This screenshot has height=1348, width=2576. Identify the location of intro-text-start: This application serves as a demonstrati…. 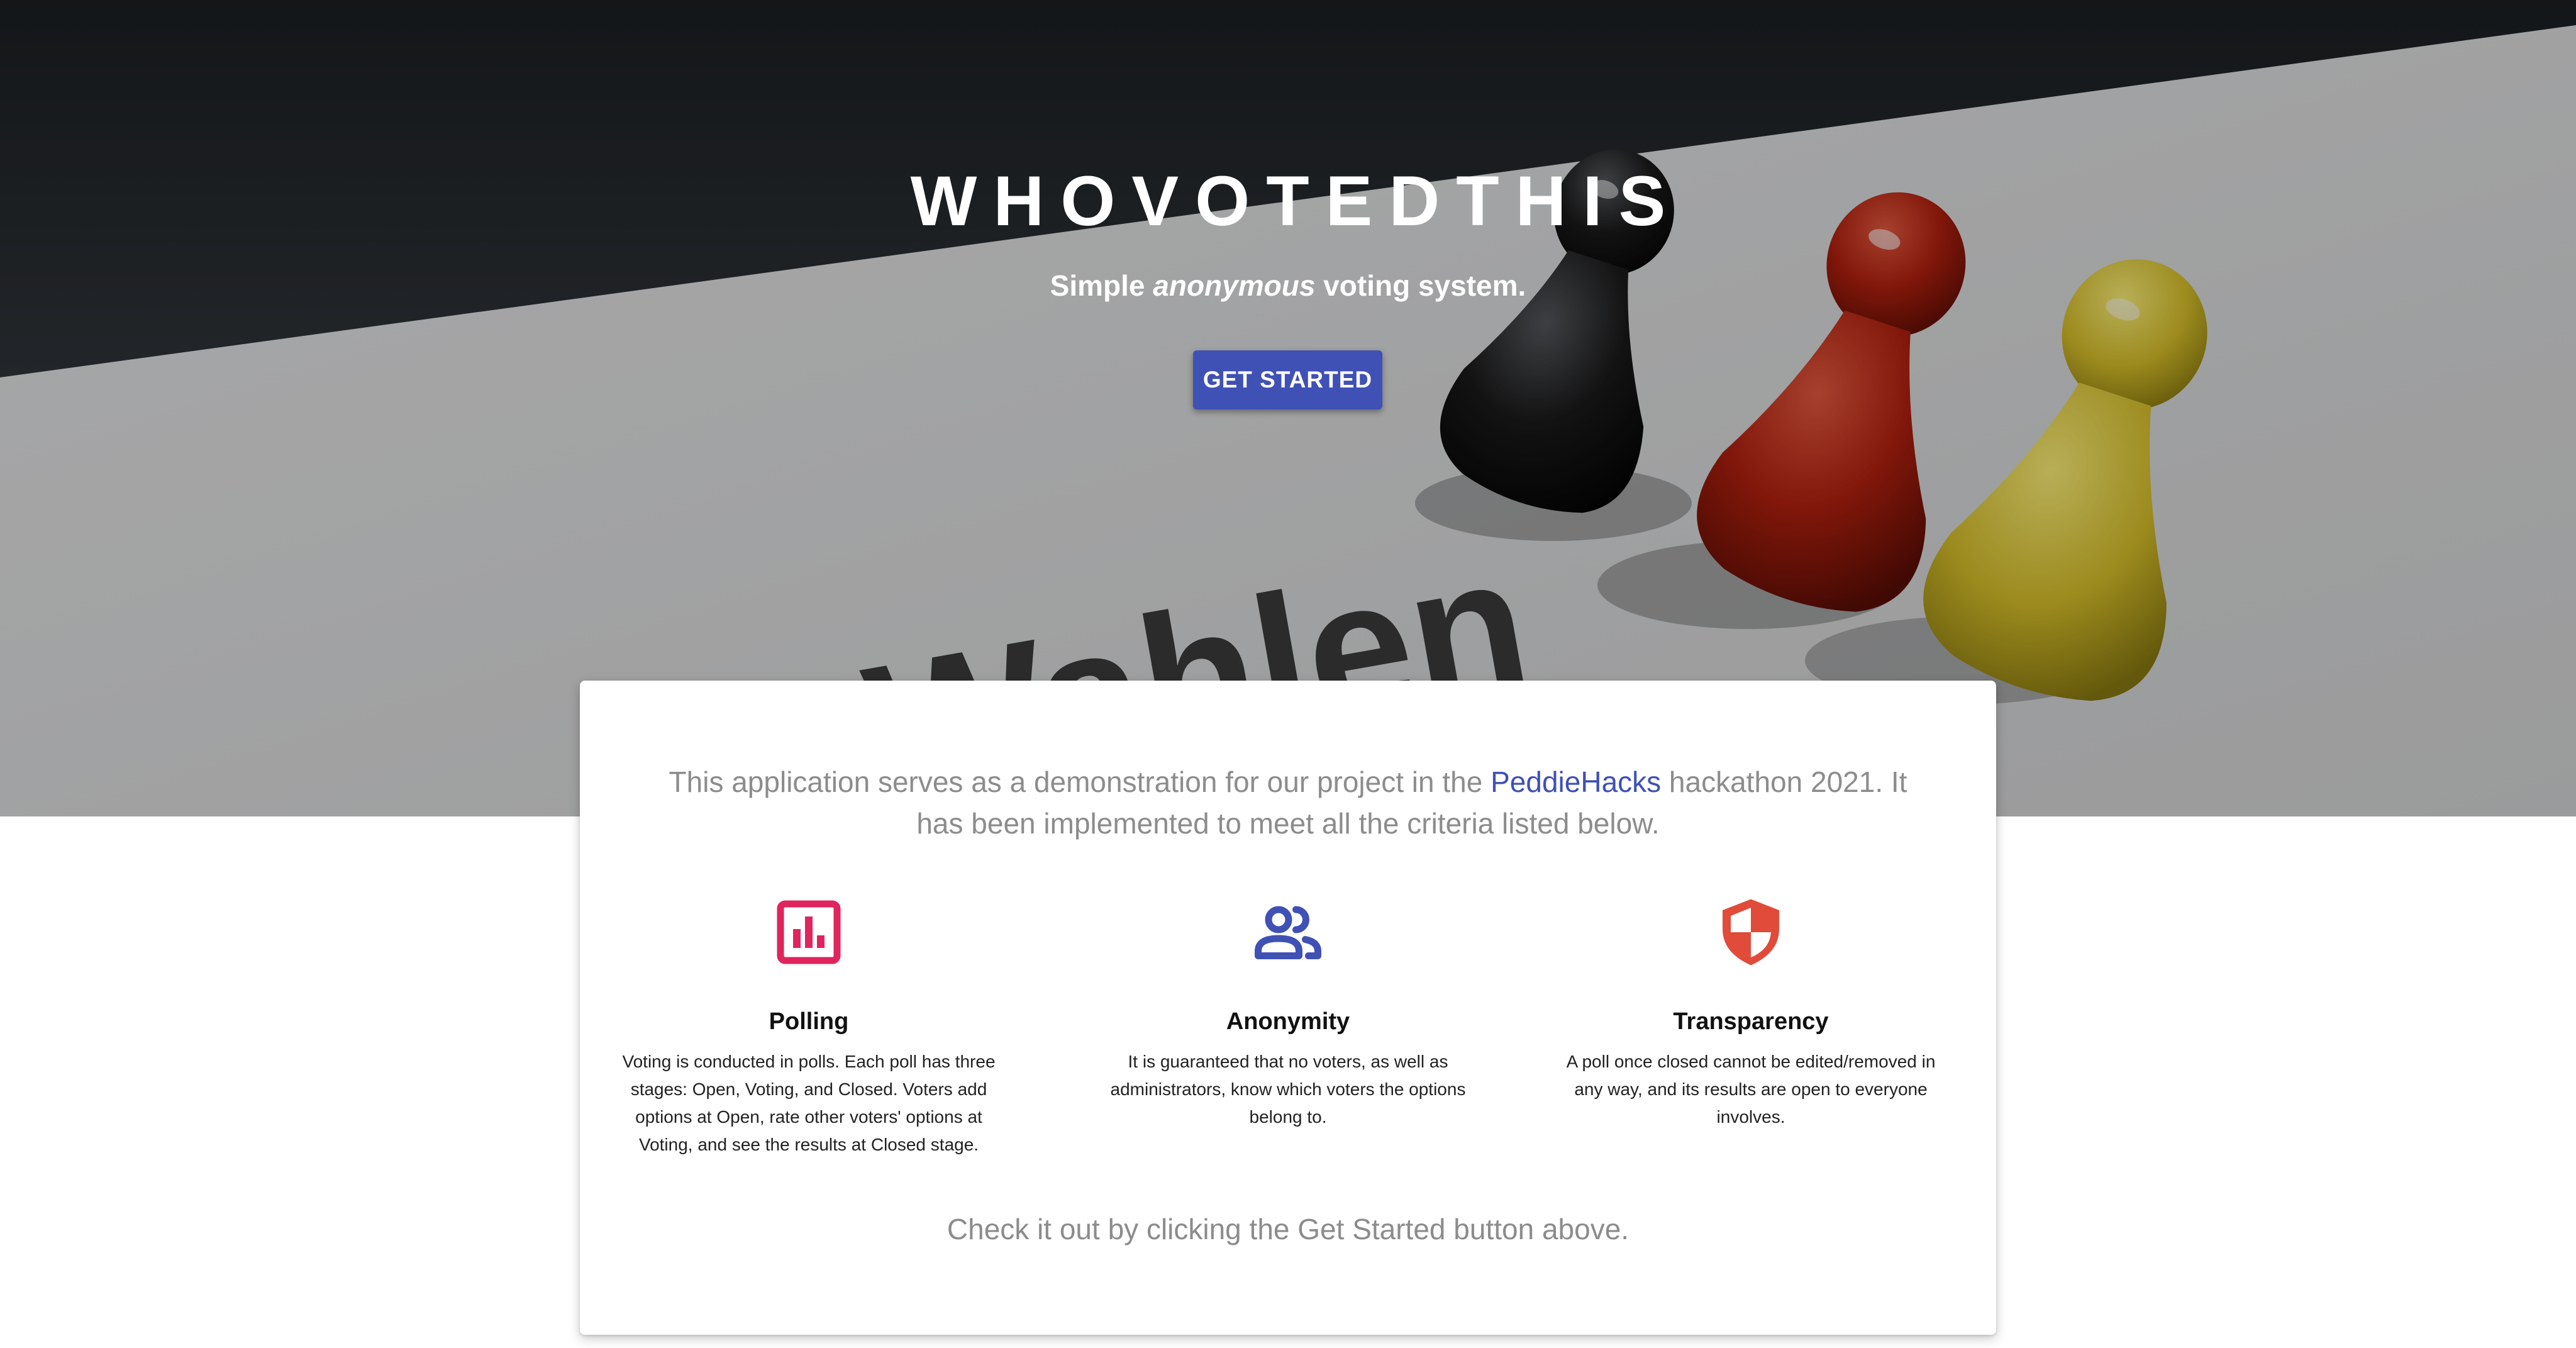
(1080, 782).